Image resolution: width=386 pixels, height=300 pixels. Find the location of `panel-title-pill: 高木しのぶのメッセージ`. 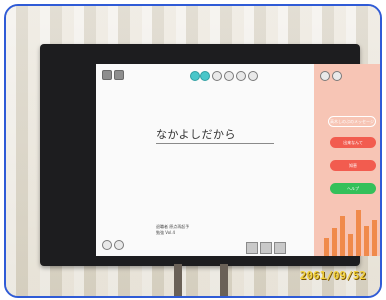

panel-title-pill: 高木しのぶのメッセージ is located at coordinates (352, 121).